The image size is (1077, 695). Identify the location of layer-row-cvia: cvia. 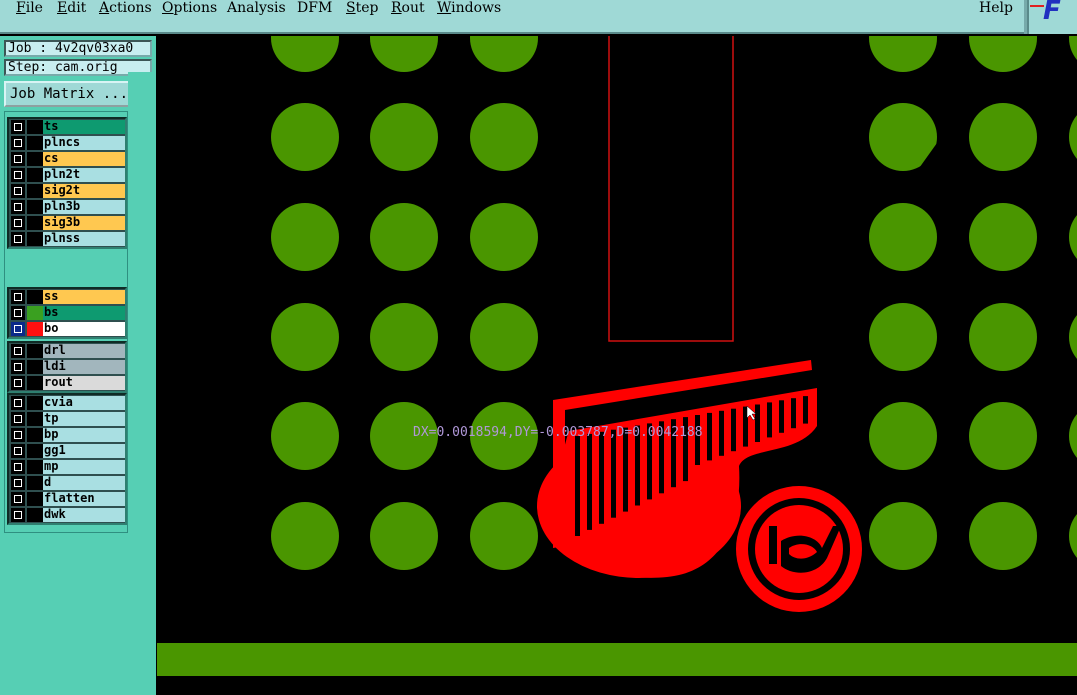
(67, 403).